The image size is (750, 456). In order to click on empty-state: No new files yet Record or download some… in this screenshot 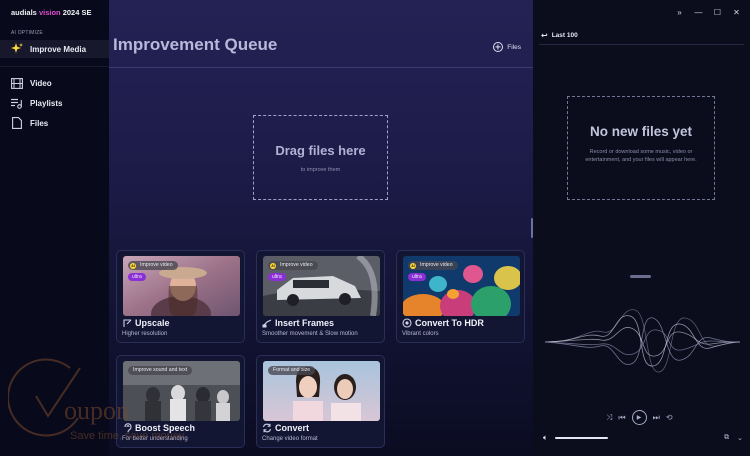, I will do `click(641, 148)`.